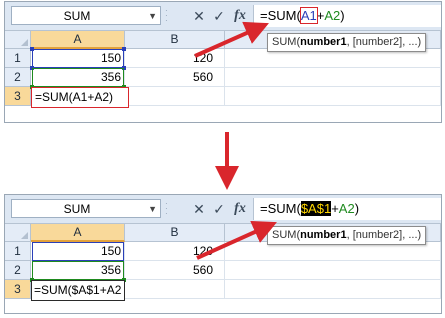 The width and height of the screenshot is (445, 318). Describe the element at coordinates (235, 140) in the screenshot. I see `annotation-arrows` at that location.